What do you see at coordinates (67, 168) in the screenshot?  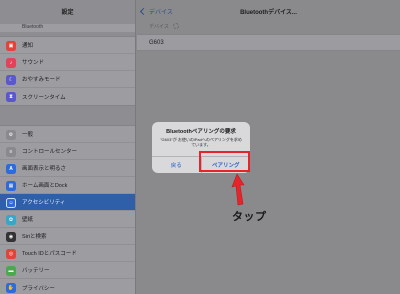 I see `sidebar-item-display: A 画面表示と明るさ` at bounding box center [67, 168].